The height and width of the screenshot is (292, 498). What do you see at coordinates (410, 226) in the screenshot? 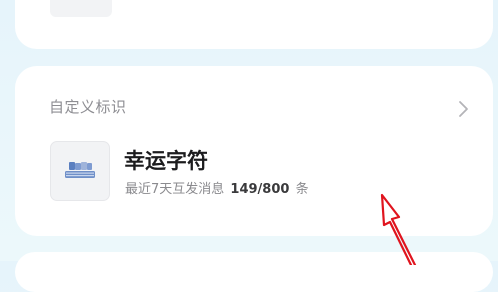
I see `annotation-arrow-icon` at bounding box center [410, 226].